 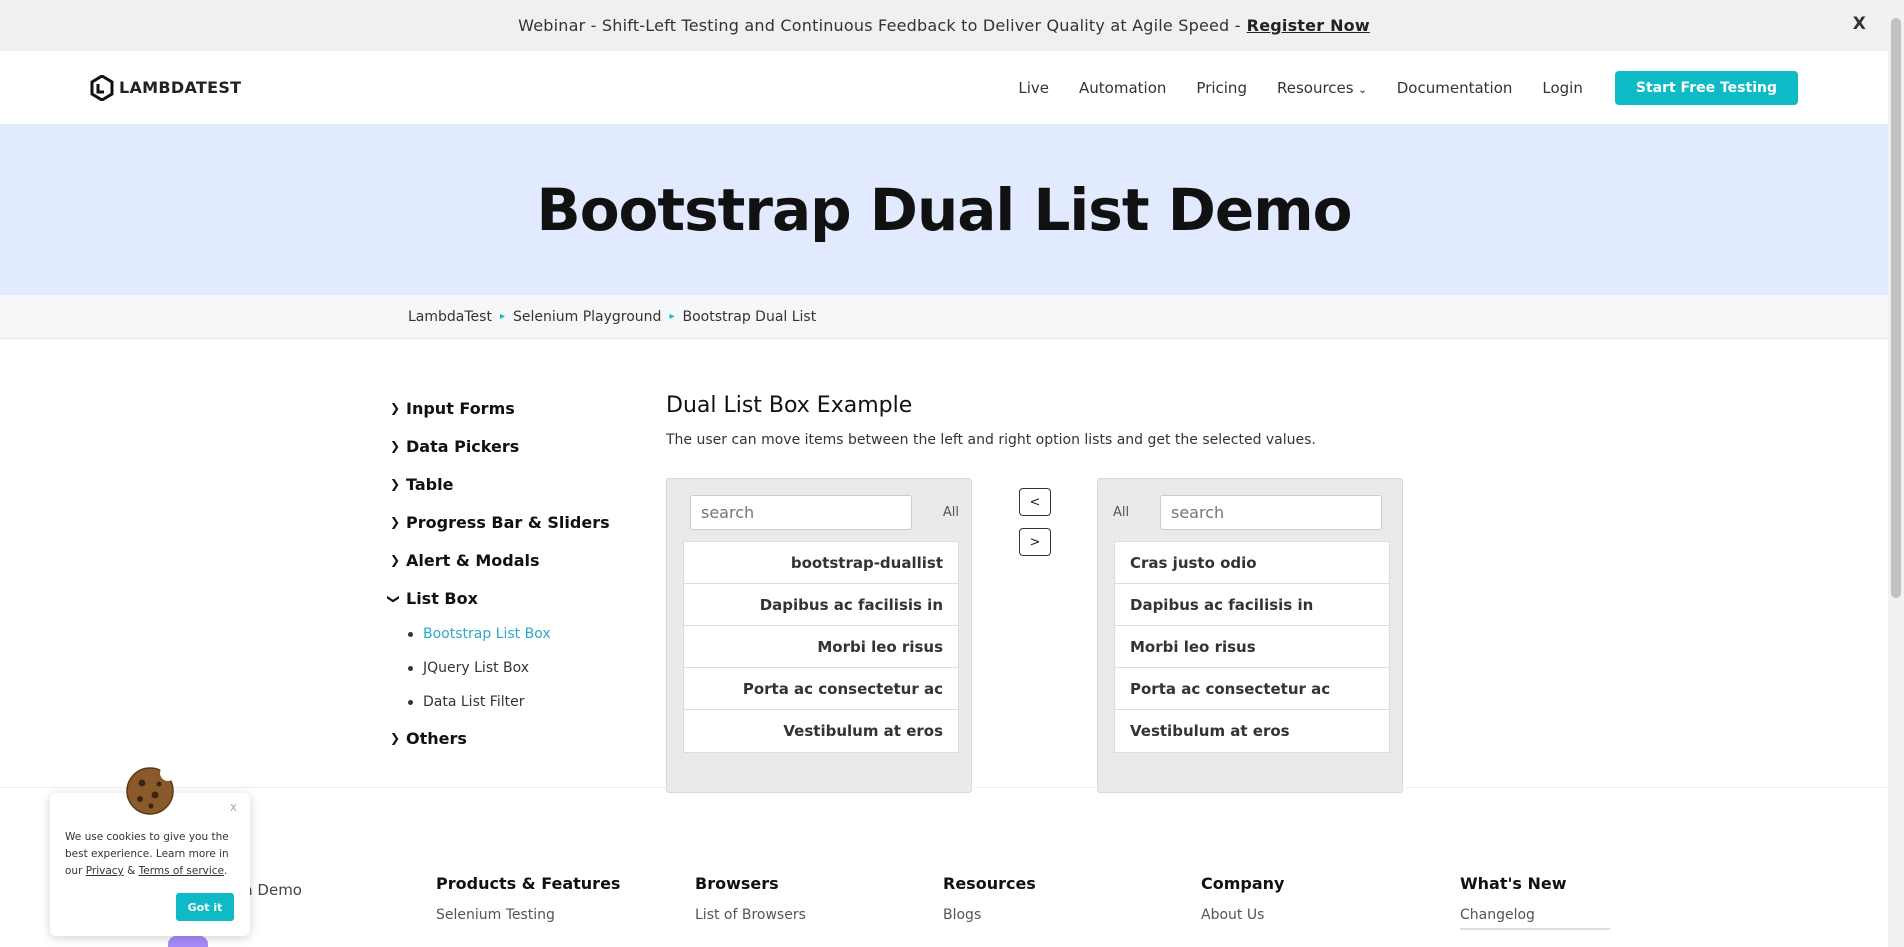 What do you see at coordinates (587, 317) in the screenshot?
I see `breadcrumb-selenium-playground: Selenium Playground` at bounding box center [587, 317].